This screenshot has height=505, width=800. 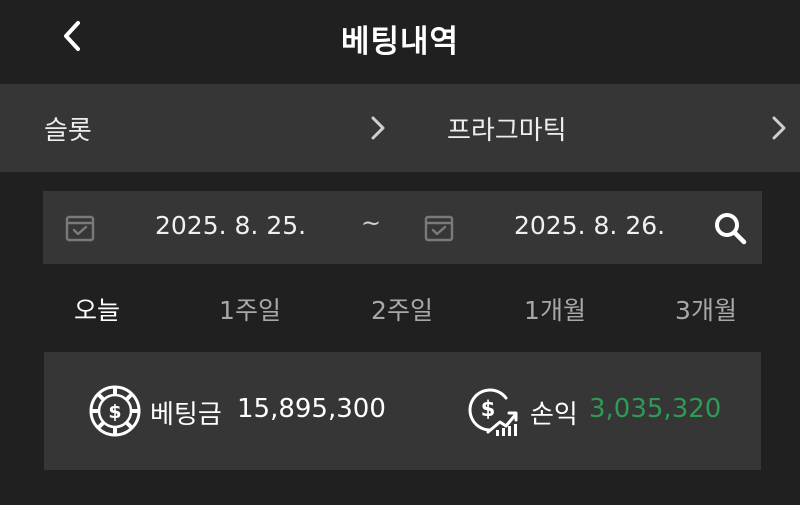 I want to click on search-icon, so click(x=730, y=228).